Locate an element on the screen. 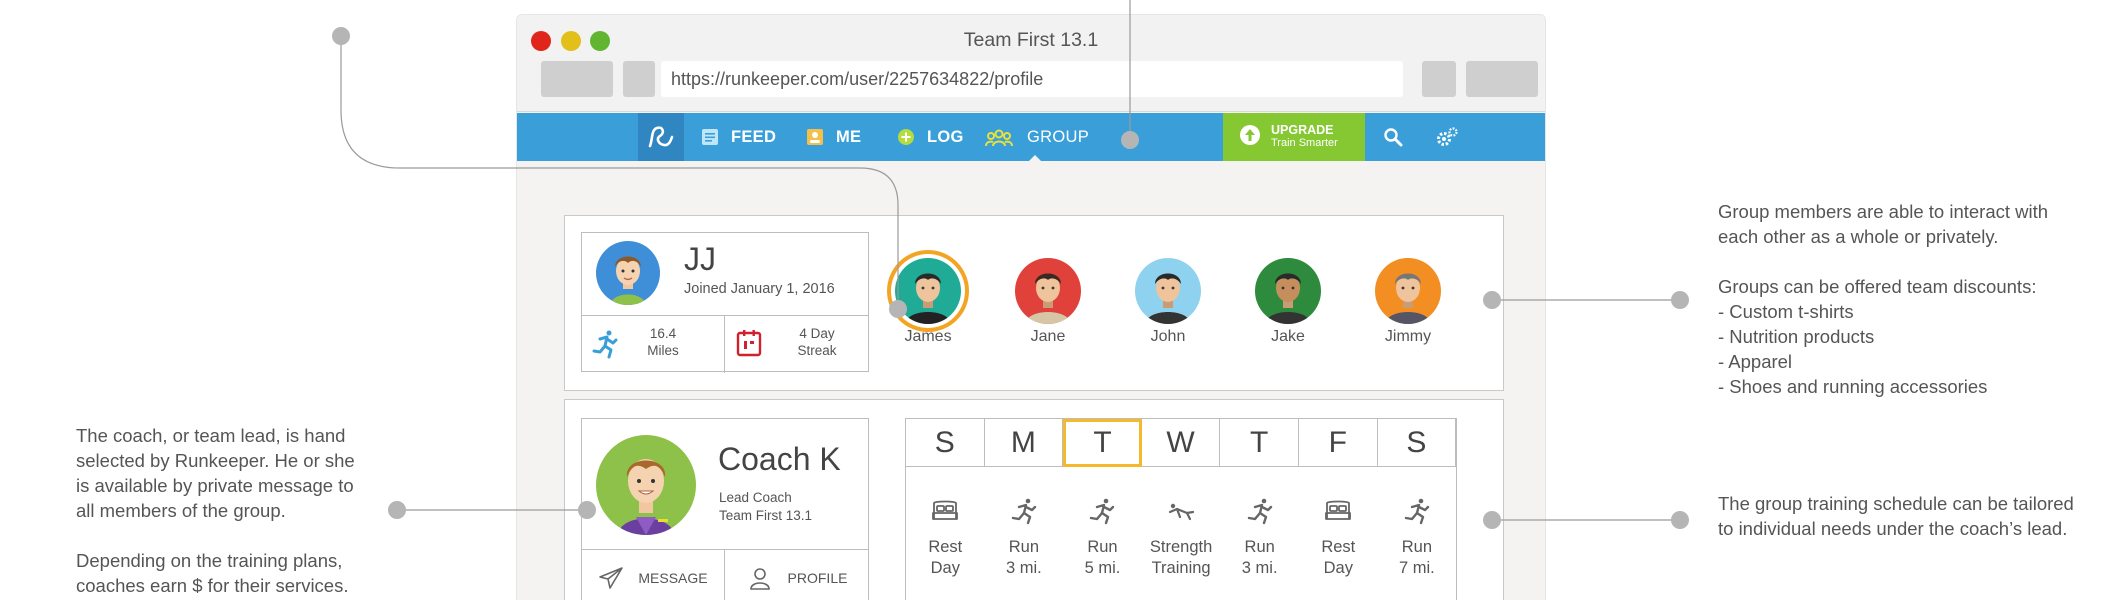 Image resolution: width=2119 pixels, height=600 pixels. runkeeper-logo-icon is located at coordinates (661, 137).